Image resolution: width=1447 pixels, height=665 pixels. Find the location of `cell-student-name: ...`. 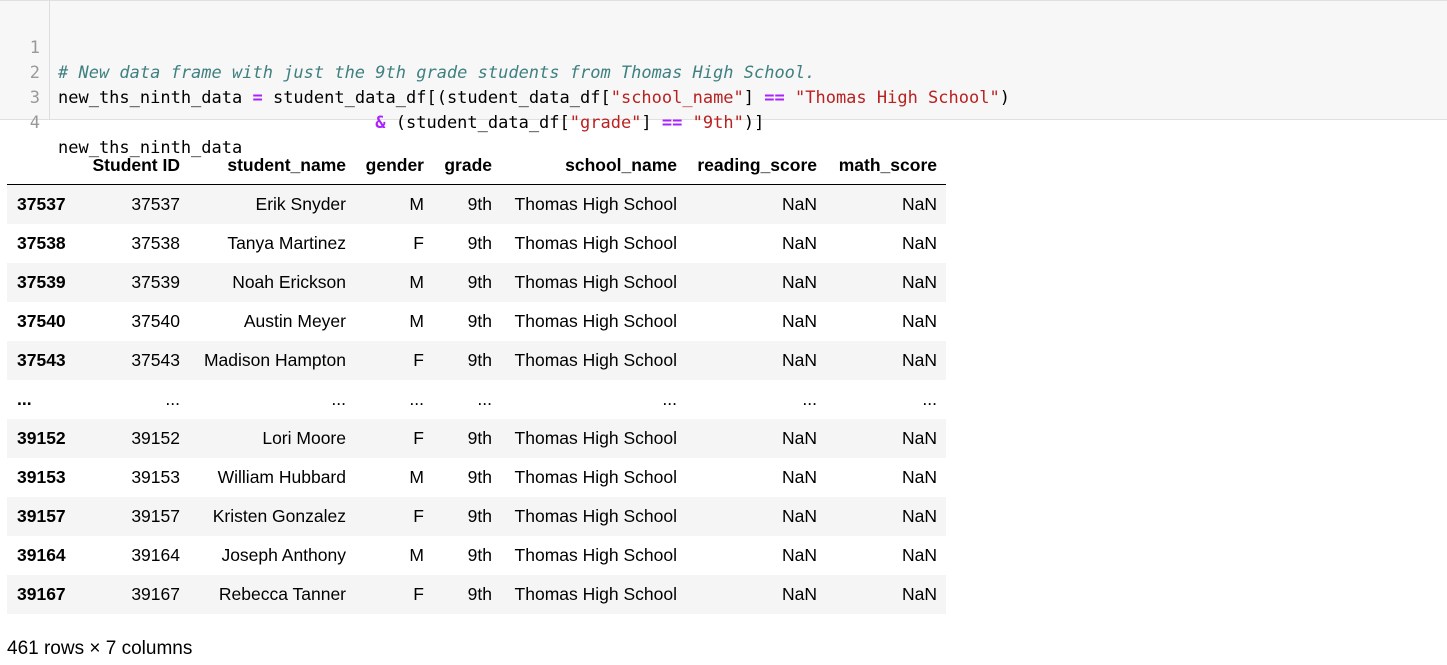

cell-student-name: ... is located at coordinates (338, 399).